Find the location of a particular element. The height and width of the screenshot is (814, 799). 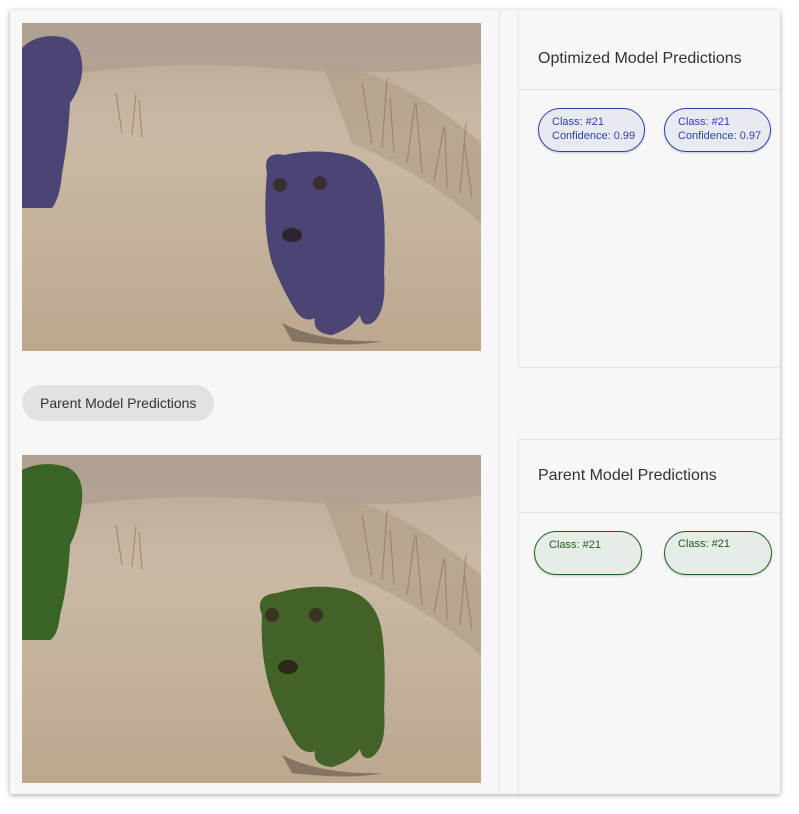

optimized-prediction-chip: Class: #21 Confidence: 0.99 is located at coordinates (591, 130).